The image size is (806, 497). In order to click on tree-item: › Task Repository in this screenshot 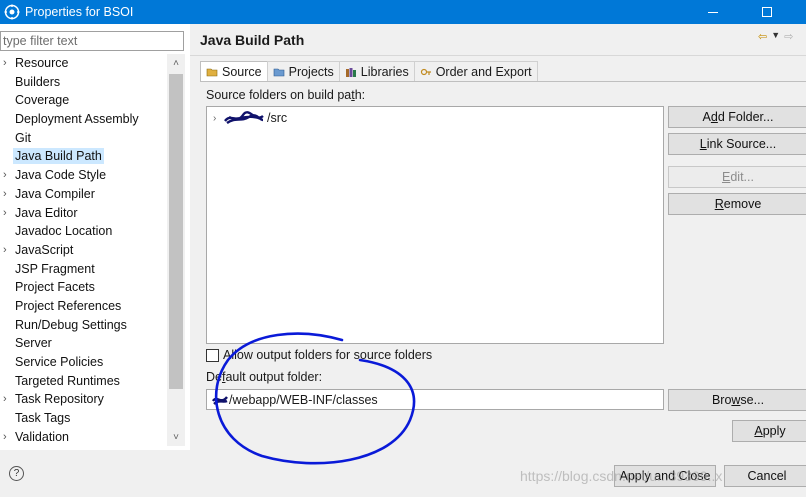, I will do `click(84, 399)`.